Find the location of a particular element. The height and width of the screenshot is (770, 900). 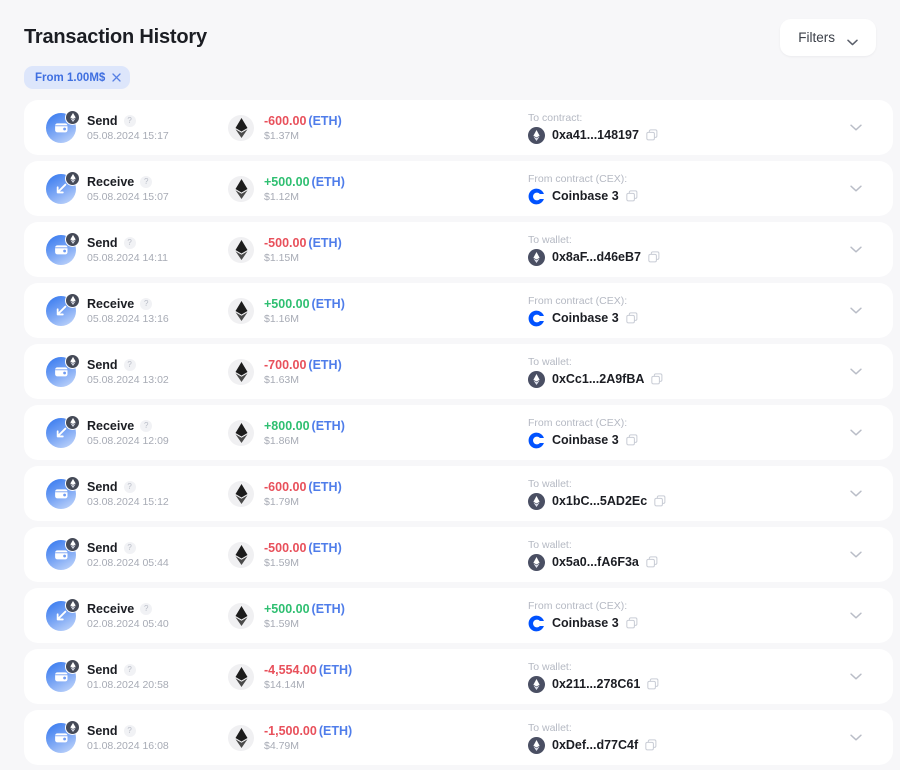

transaction-amount-value: -600.00 is located at coordinates (285, 486).